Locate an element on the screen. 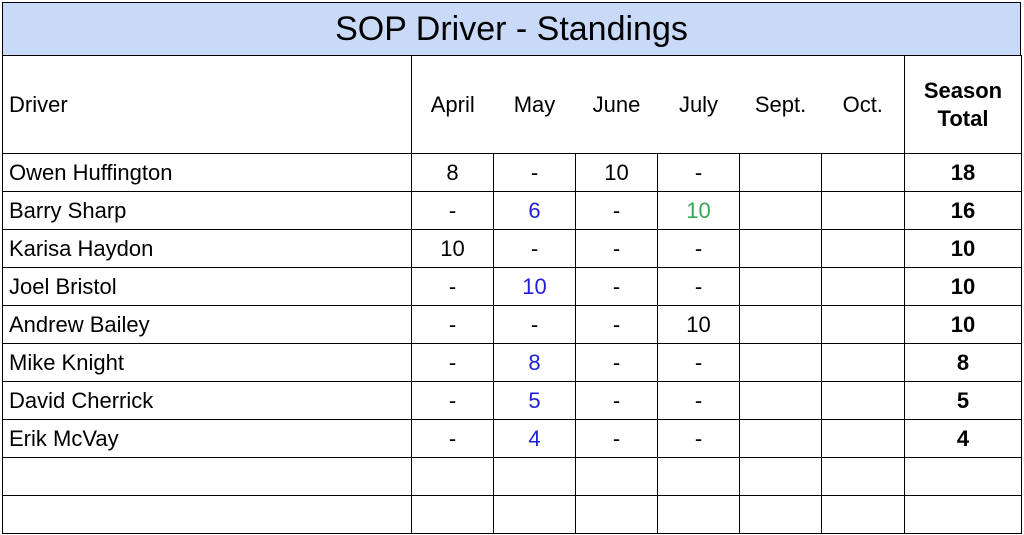  table-row: Andrew Bailey - - -10 10 is located at coordinates (512, 324).